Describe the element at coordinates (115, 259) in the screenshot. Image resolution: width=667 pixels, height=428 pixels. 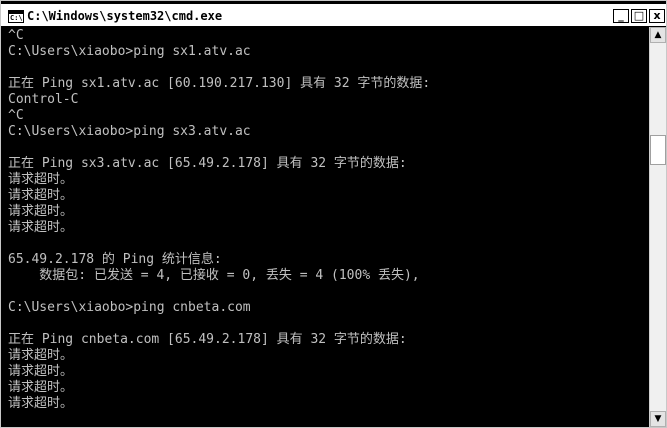
I see `console-line: 65.49.2.178 的 Ping 统计信息:` at that location.